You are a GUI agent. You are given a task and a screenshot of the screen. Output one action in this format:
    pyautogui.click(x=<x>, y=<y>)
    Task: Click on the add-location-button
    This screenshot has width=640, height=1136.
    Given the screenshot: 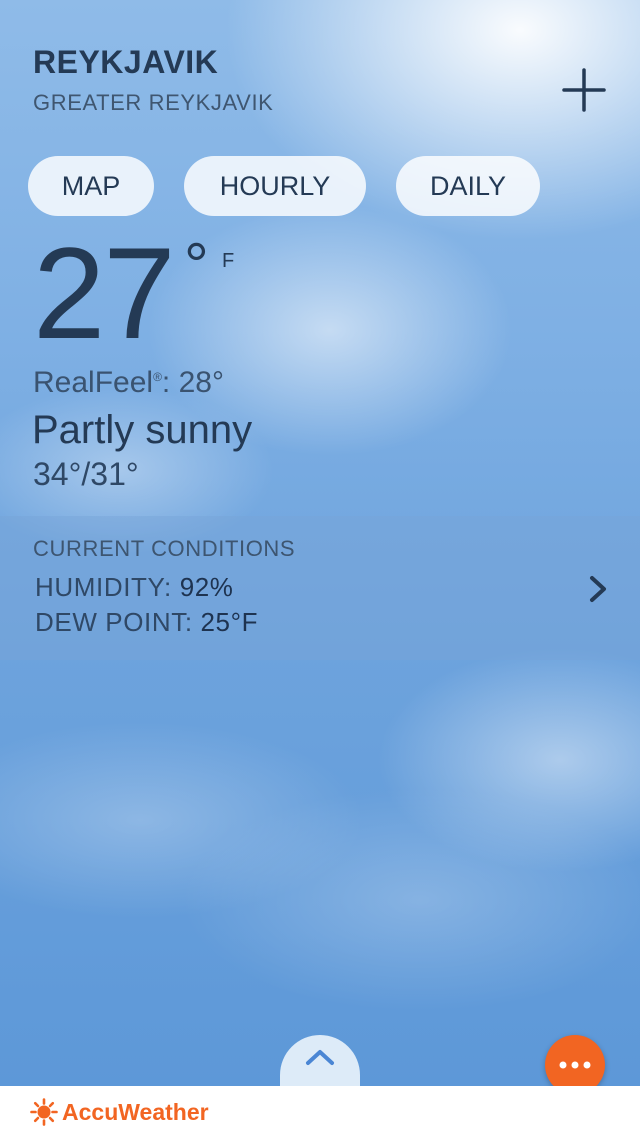 What is the action you would take?
    pyautogui.click(x=584, y=90)
    